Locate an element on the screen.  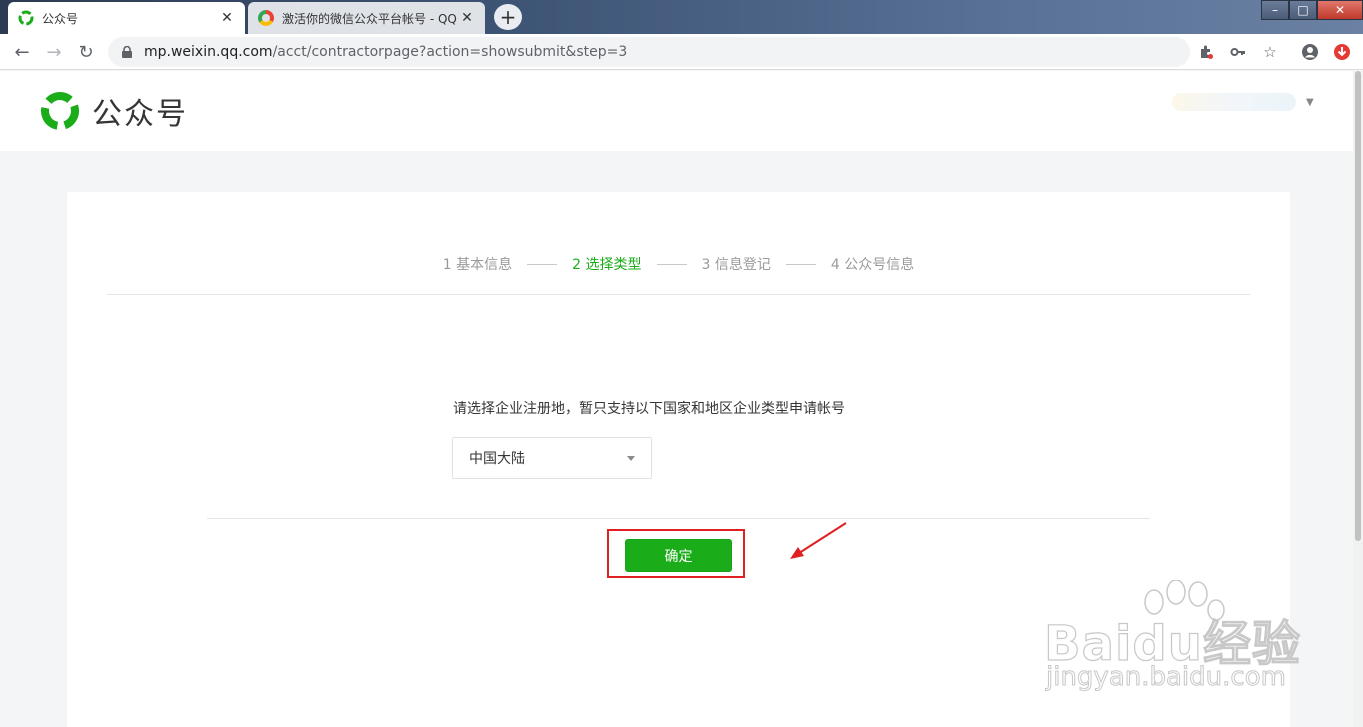
forward-icon: → is located at coordinates (54, 52).